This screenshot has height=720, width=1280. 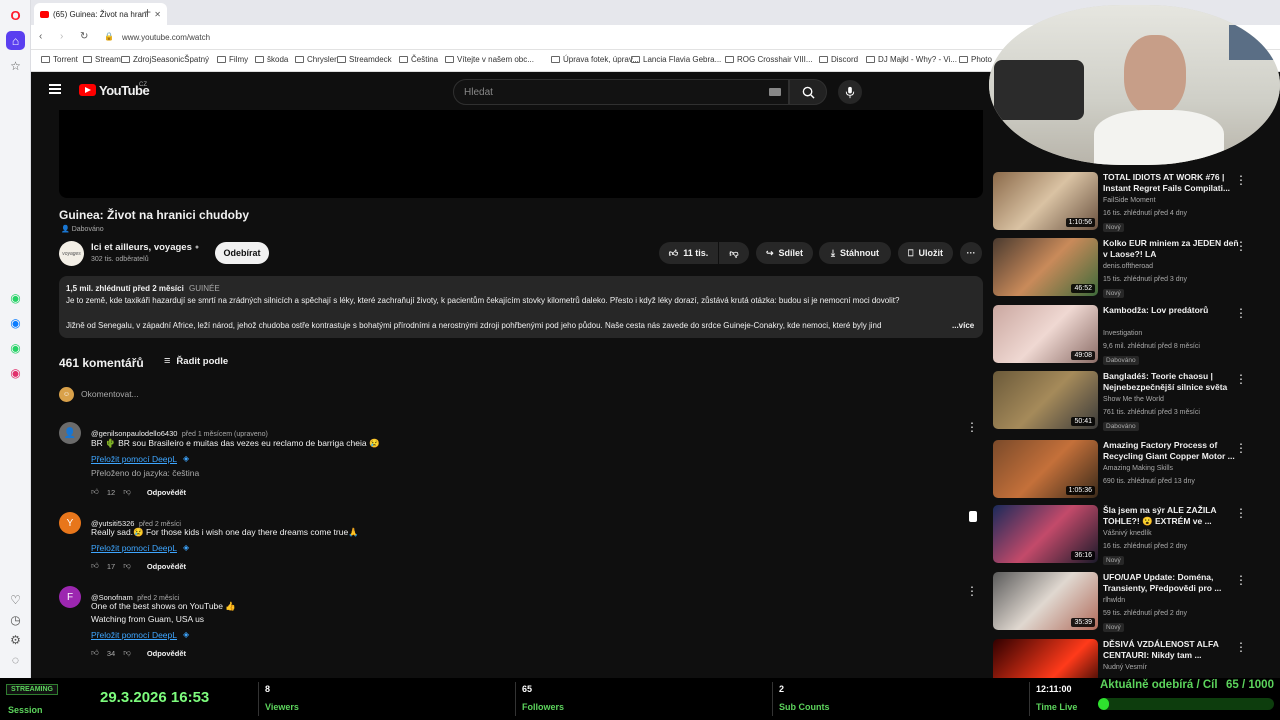 I want to click on video-channel: rlhwldn, so click(x=1114, y=600).